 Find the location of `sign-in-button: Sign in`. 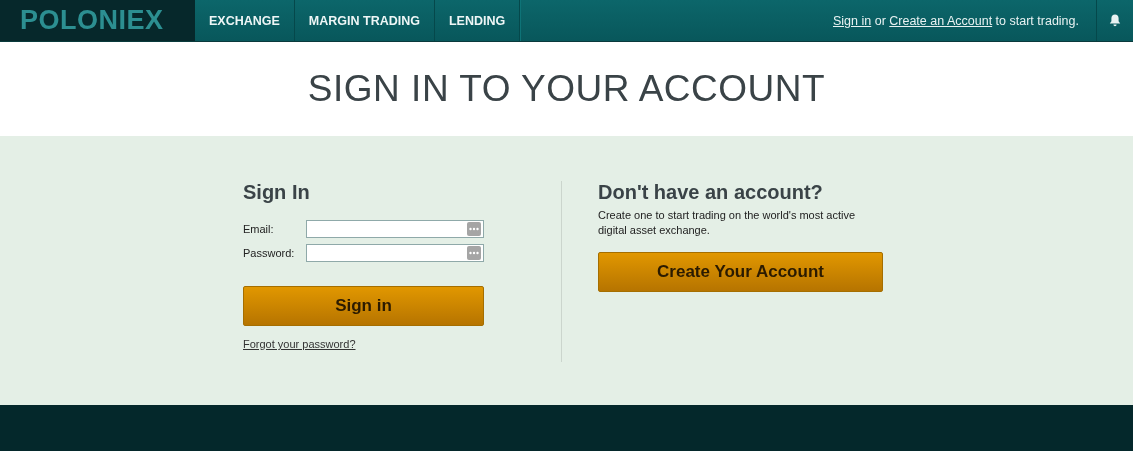

sign-in-button: Sign in is located at coordinates (363, 306).